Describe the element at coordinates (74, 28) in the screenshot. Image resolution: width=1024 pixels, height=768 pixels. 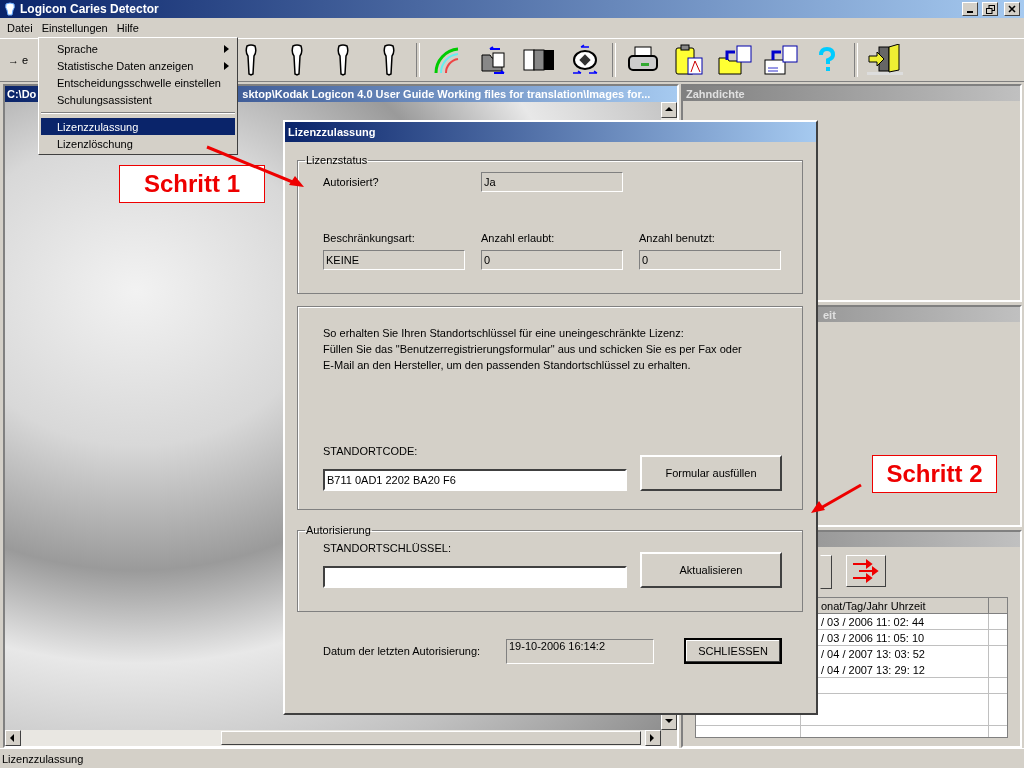
I see `menu-item: Einstellungen` at that location.